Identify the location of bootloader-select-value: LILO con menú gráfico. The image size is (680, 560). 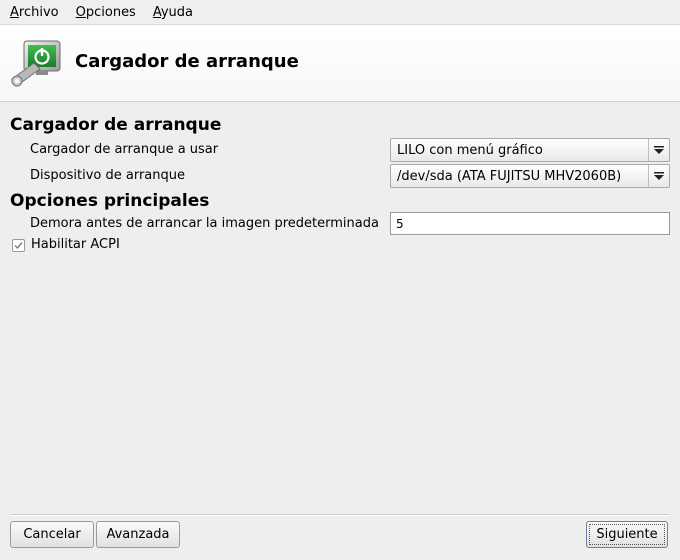
(470, 150).